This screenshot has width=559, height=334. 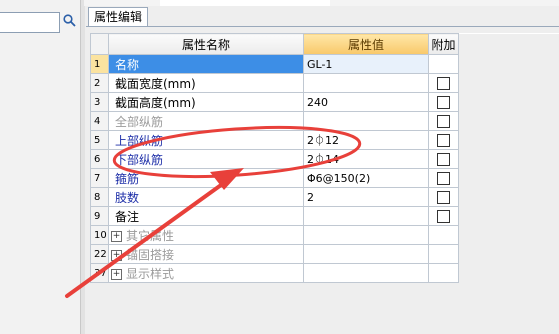 What do you see at coordinates (206, 83) in the screenshot?
I see `property-name-cell: 截面宽度(mm)` at bounding box center [206, 83].